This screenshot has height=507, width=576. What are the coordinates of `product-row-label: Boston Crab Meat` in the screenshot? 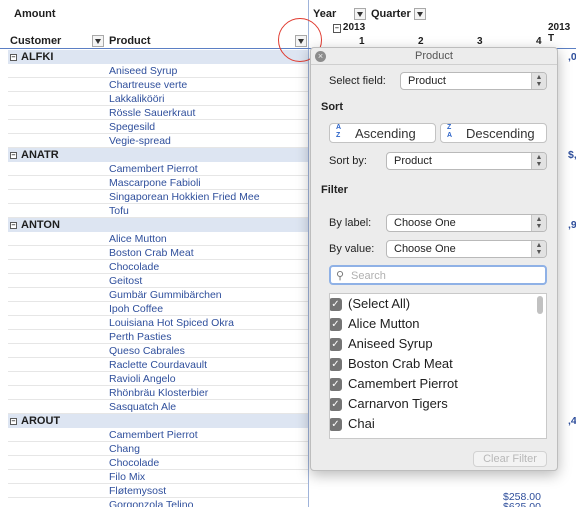 It's located at (151, 253).